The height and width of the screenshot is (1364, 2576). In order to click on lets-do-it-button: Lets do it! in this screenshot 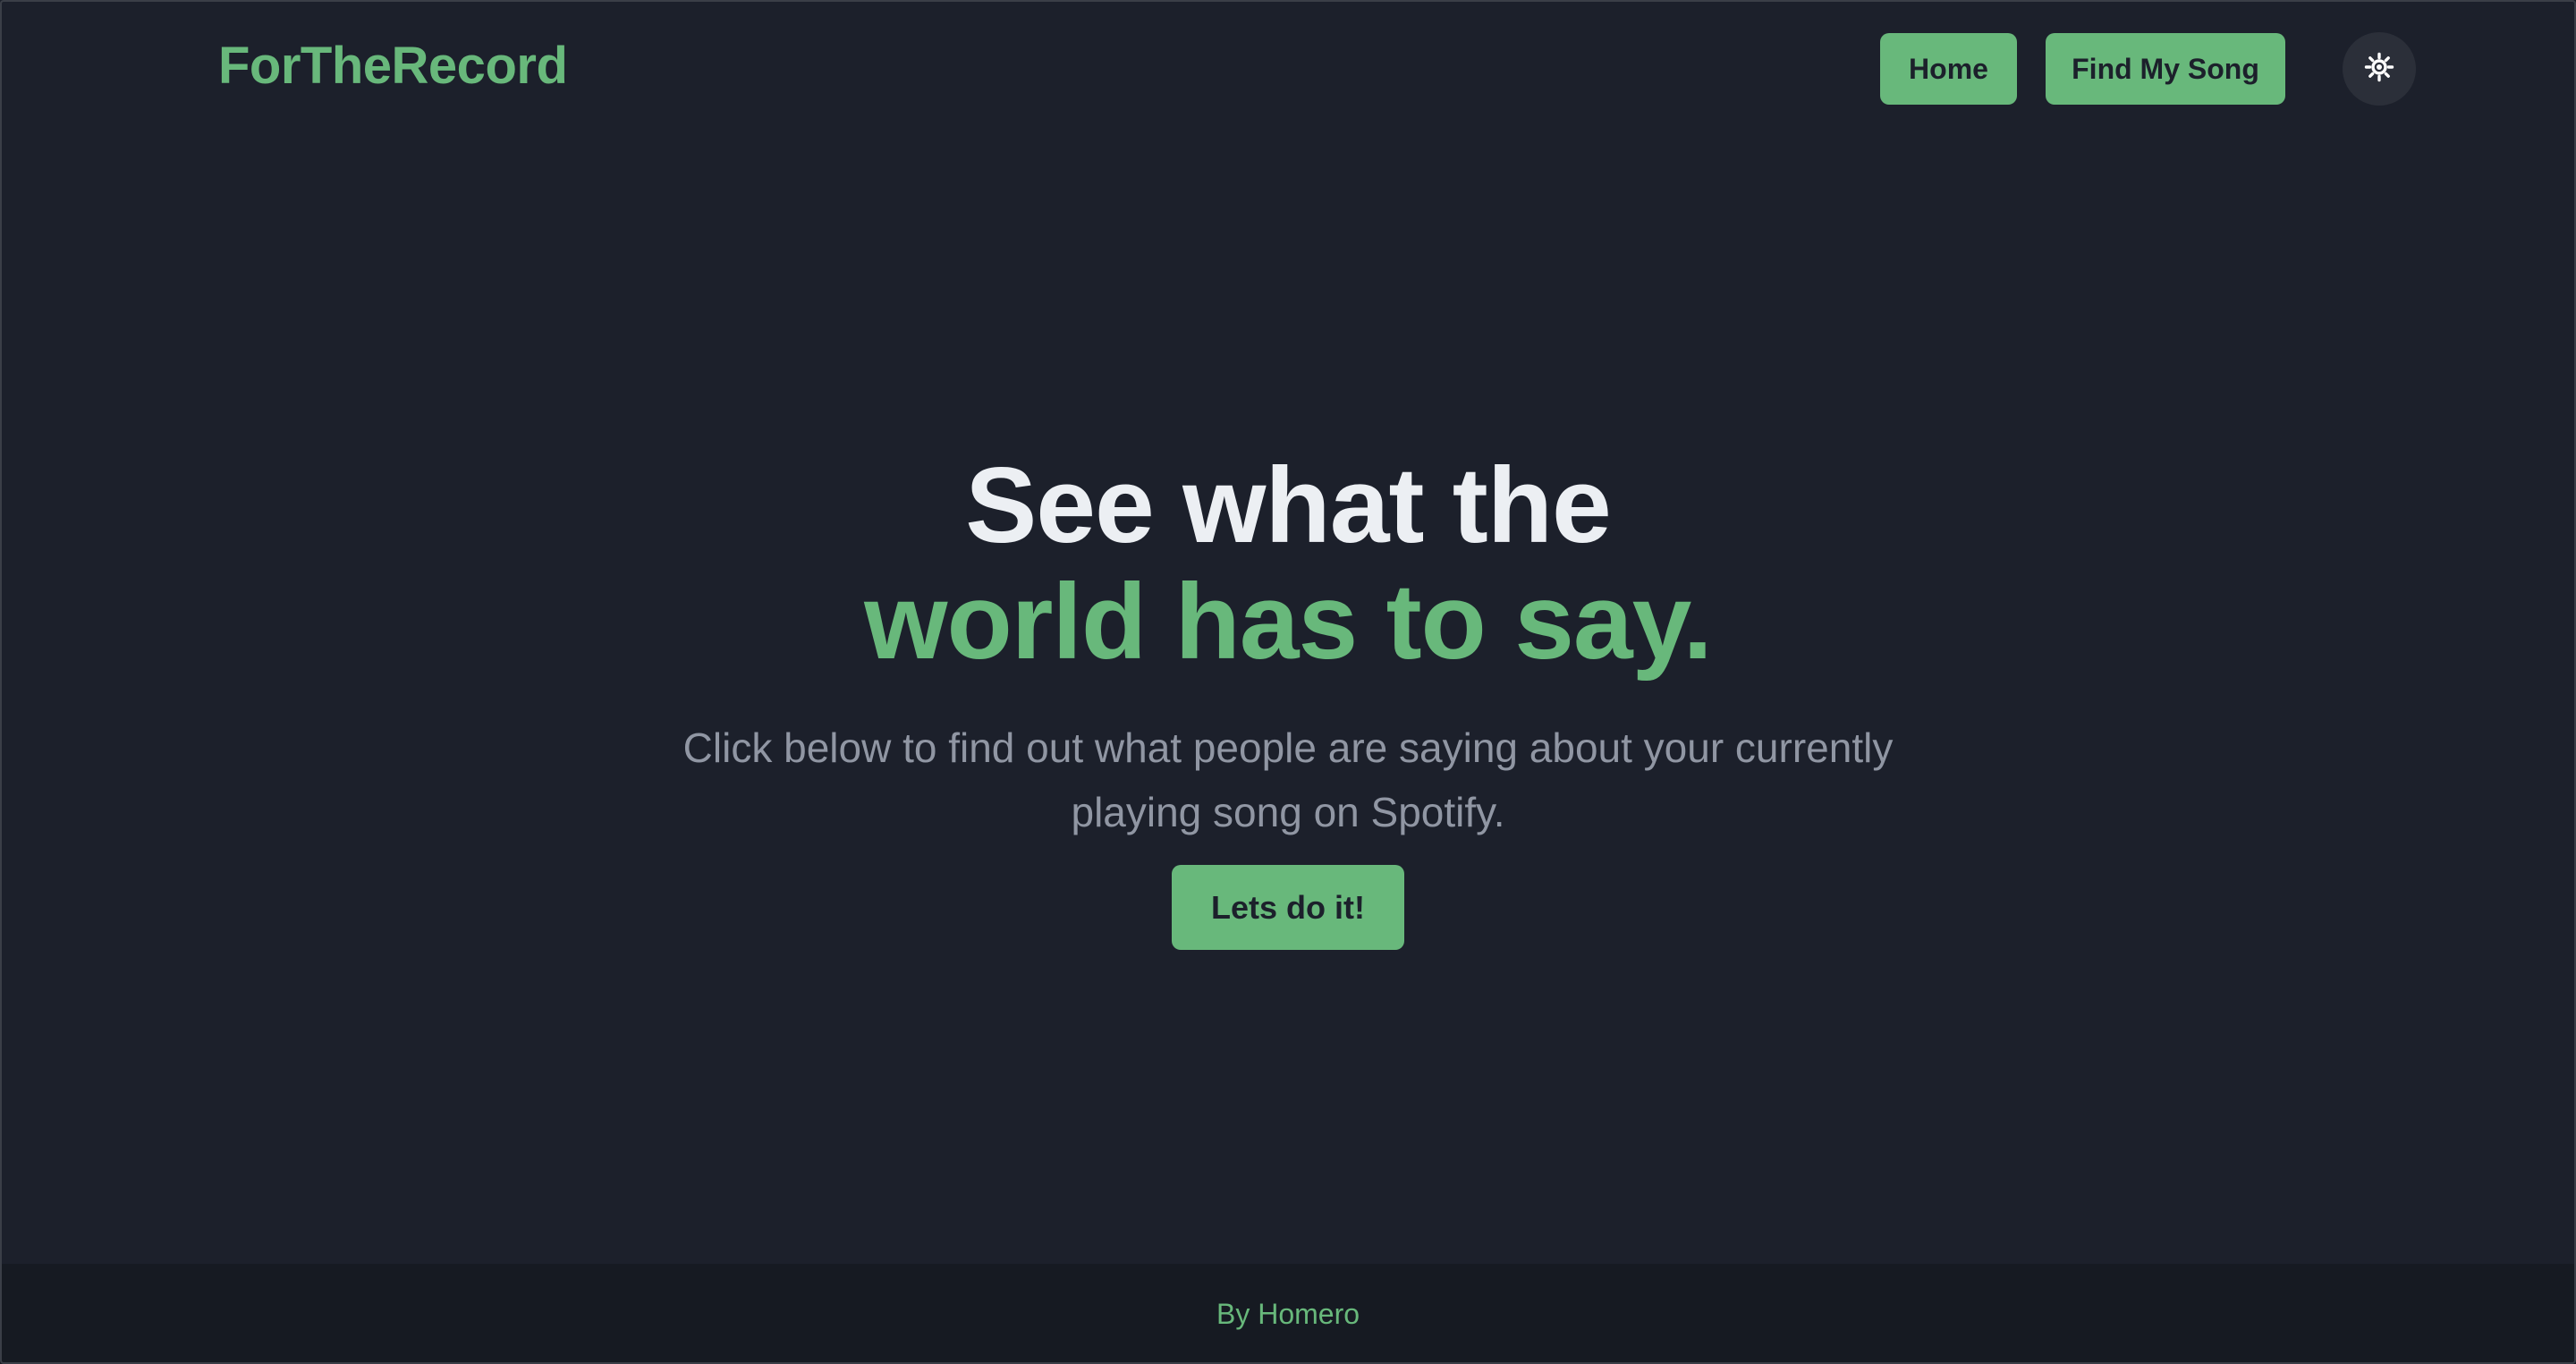, I will do `click(1288, 907)`.